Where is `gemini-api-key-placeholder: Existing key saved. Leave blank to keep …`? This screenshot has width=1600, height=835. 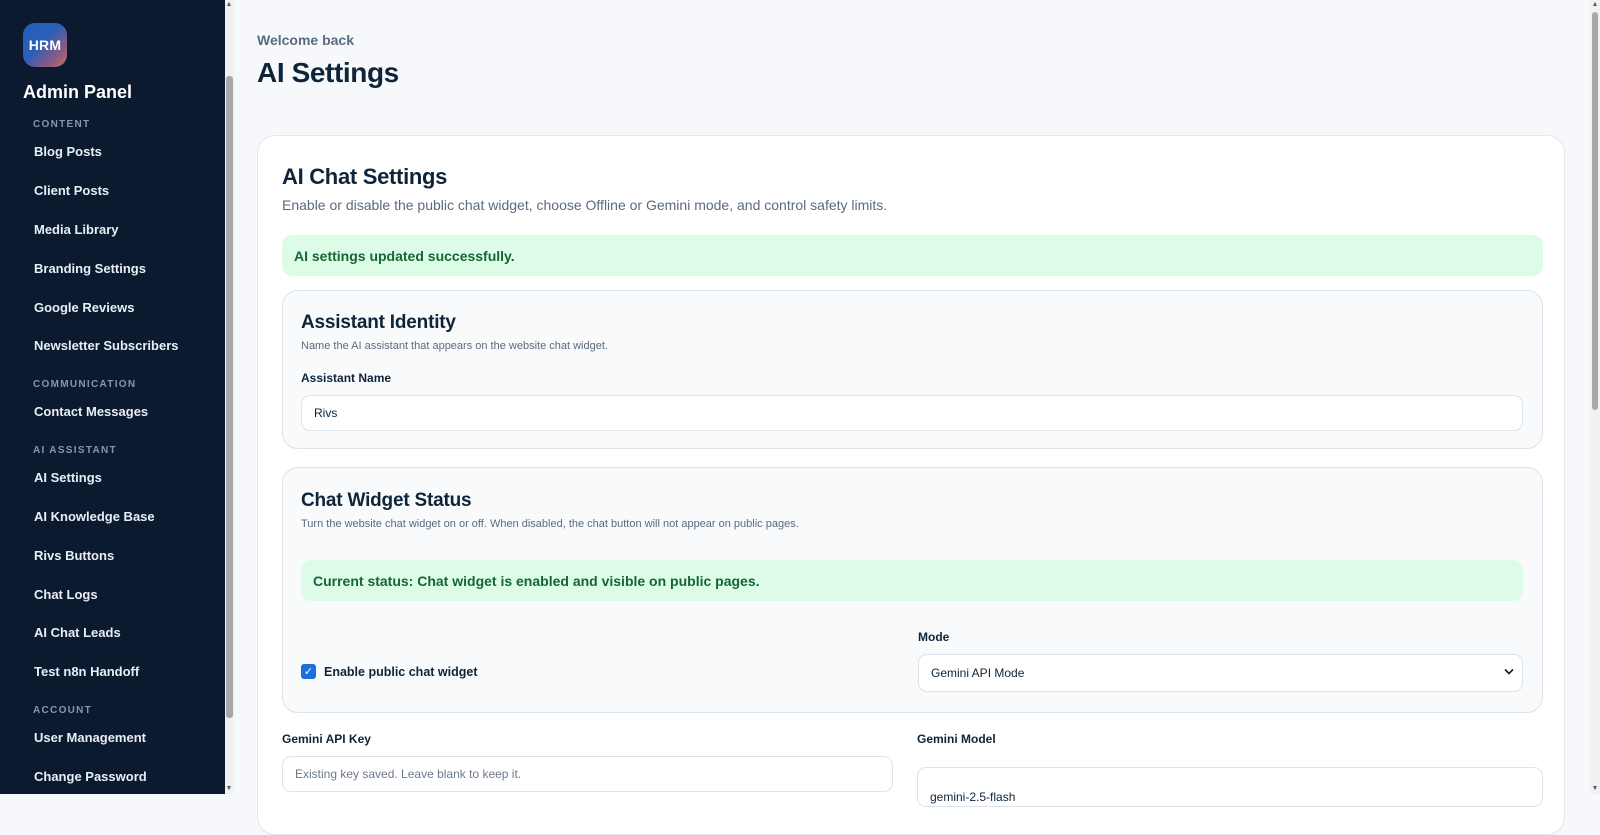
gemini-api-key-placeholder: Existing key saved. Leave blank to keep … is located at coordinates (408, 774).